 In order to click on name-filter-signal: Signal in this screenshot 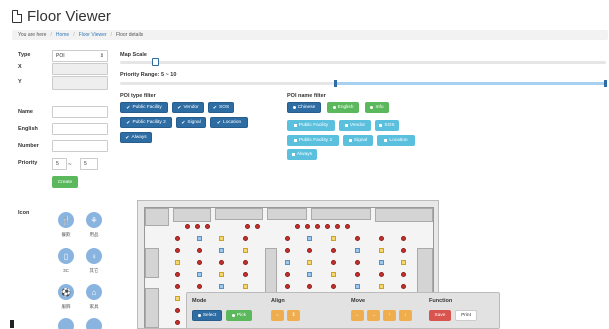, I will do `click(358, 140)`.